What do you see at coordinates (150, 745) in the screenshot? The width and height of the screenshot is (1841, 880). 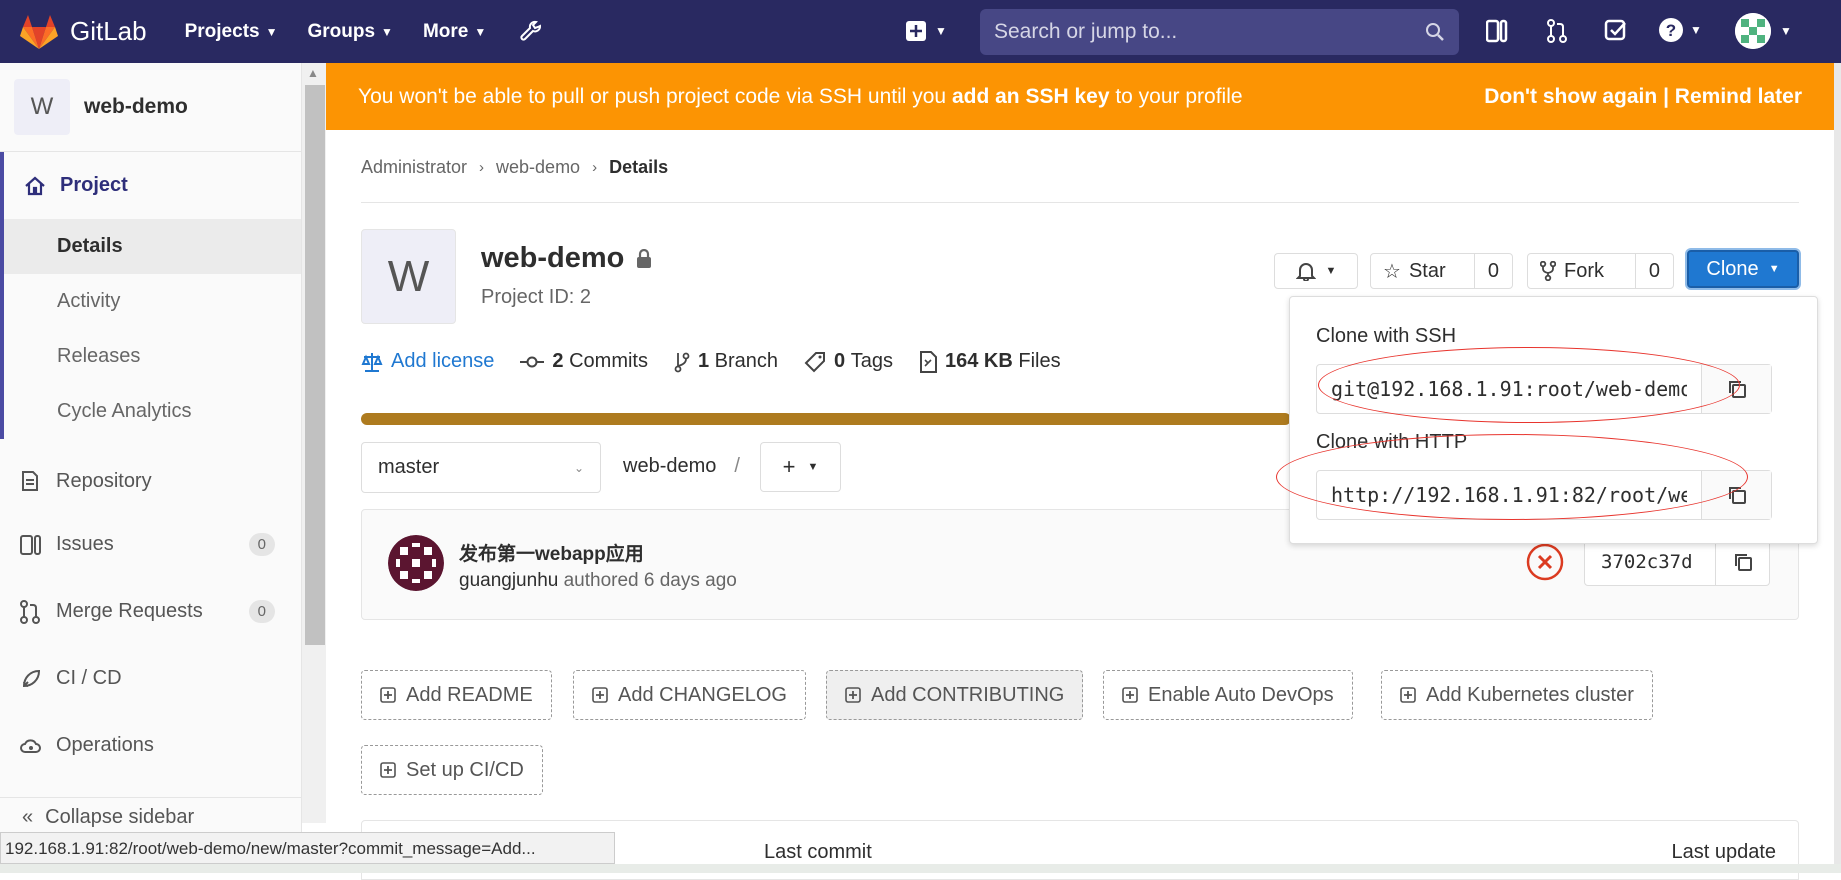 I see `sidebar-item-operations: Operations` at bounding box center [150, 745].